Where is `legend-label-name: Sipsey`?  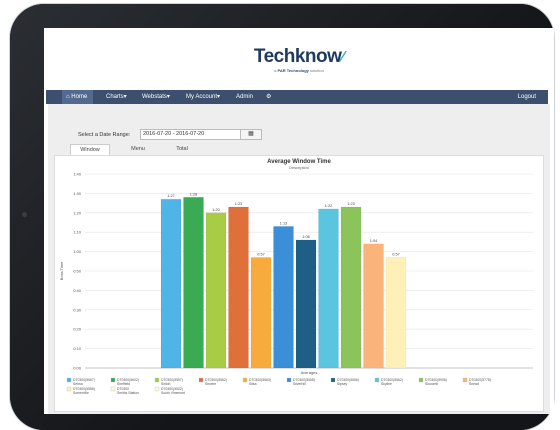
legend-label-name: Sipsey is located at coordinates (342, 384).